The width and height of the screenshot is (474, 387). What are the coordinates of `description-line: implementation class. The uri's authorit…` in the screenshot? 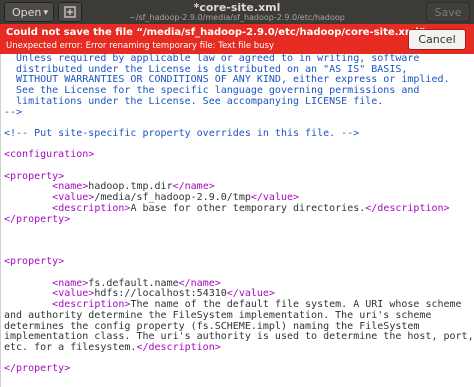 It's located at (239, 337).